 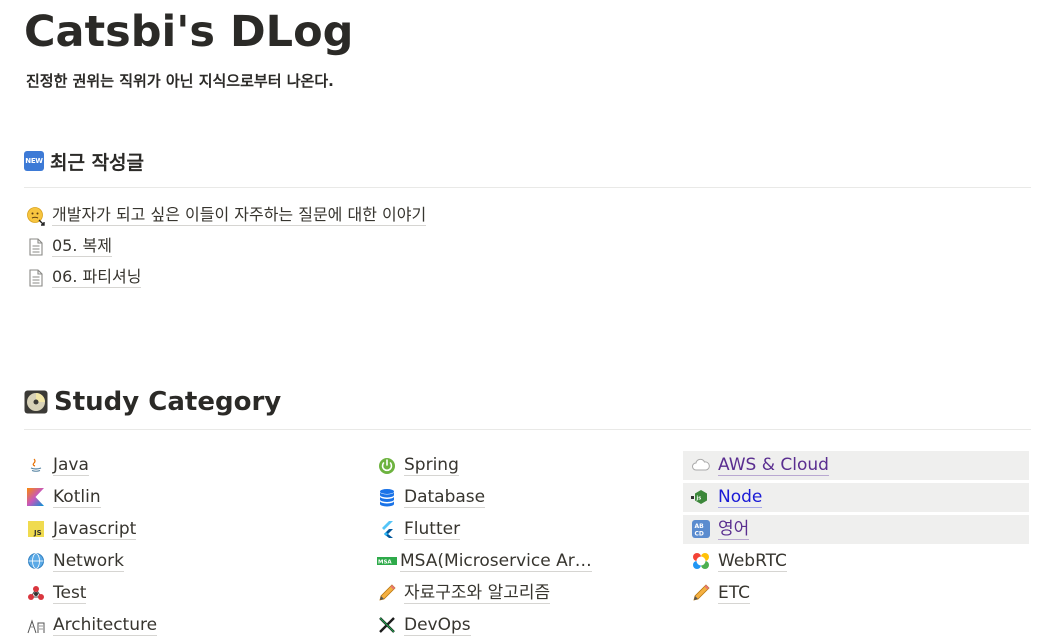 I want to click on category-link: Java, so click(x=71, y=465).